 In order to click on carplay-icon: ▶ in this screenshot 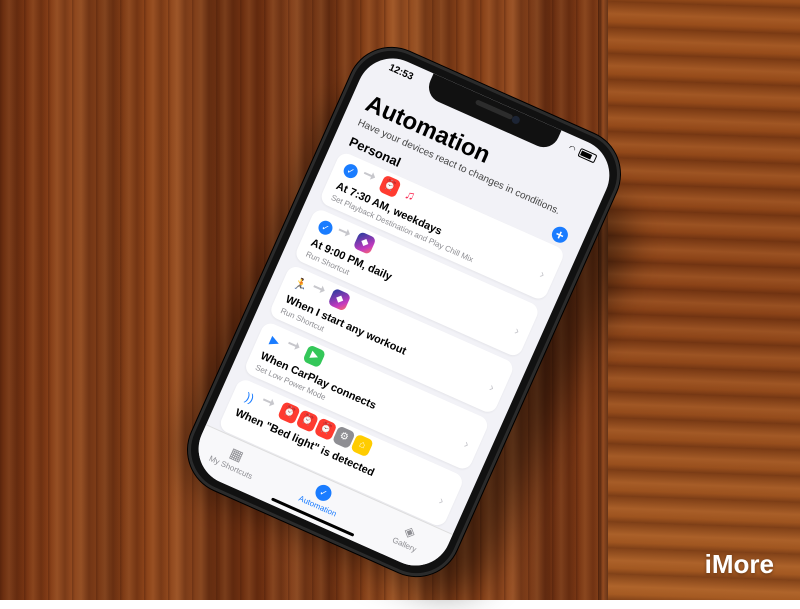, I will do `click(314, 356)`.